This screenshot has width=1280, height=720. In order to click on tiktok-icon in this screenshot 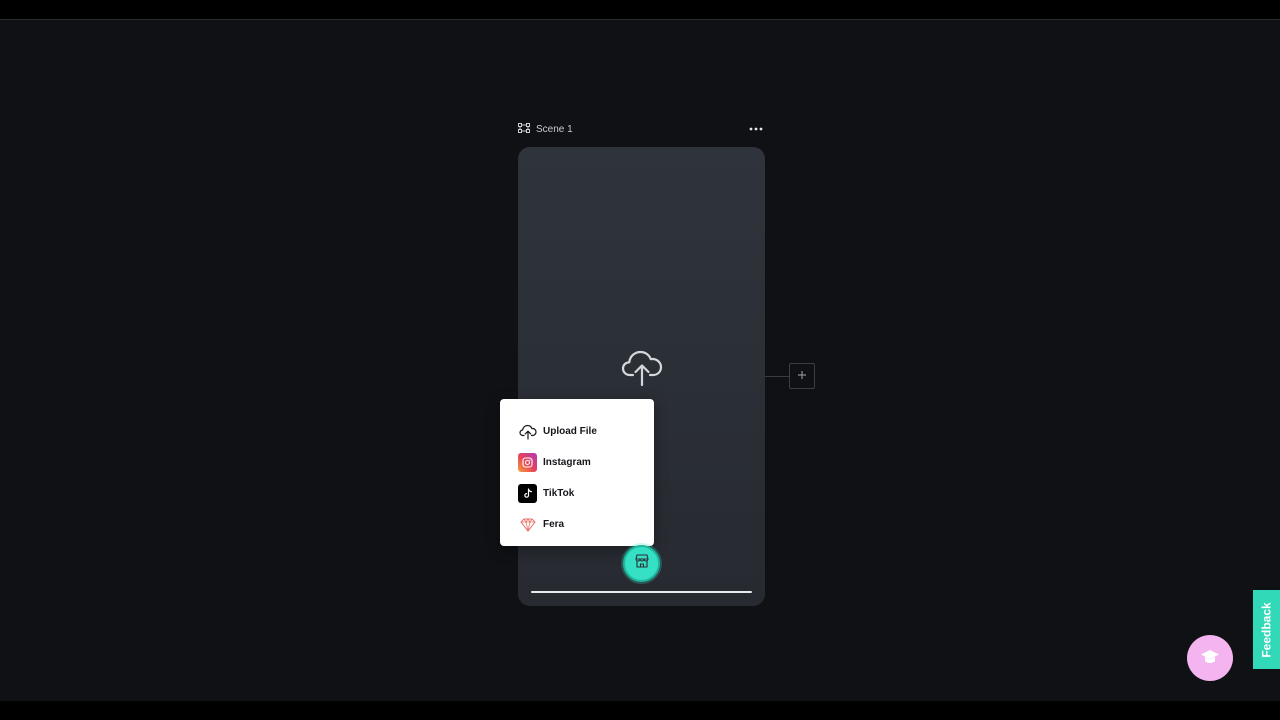, I will do `click(527, 493)`.